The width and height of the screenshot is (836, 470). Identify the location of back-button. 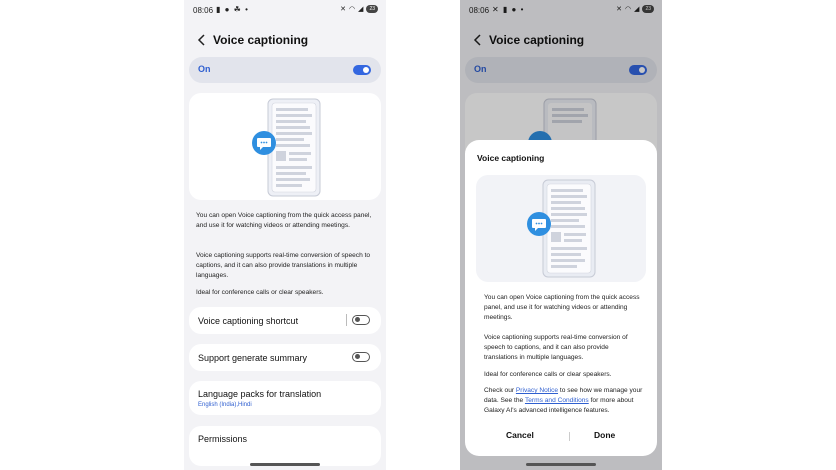
(202, 40).